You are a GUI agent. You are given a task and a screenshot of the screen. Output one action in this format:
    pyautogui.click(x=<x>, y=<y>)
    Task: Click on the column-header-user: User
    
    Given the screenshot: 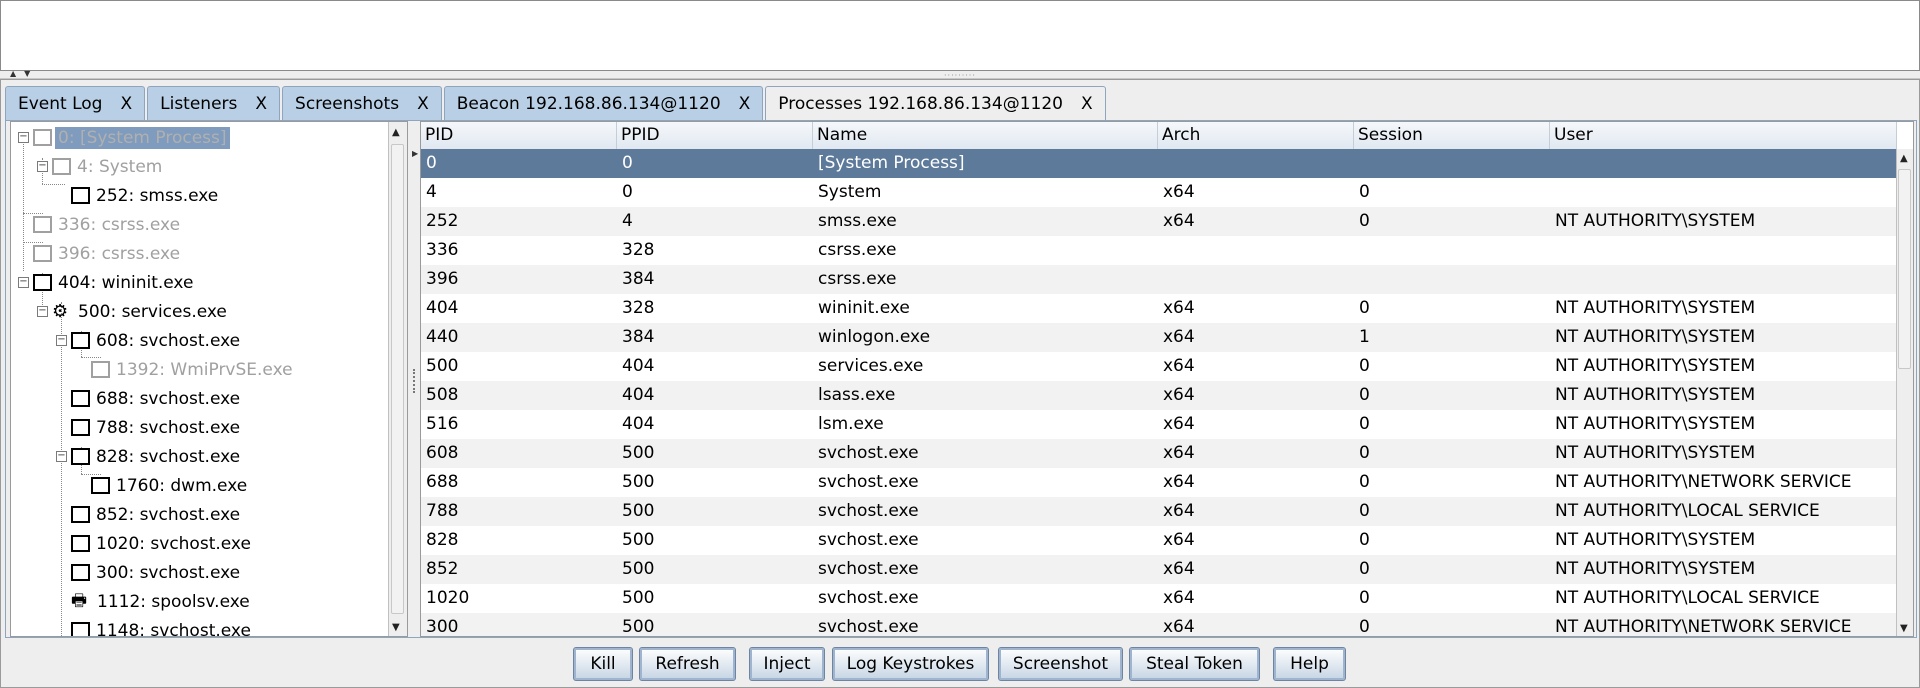 What is the action you would take?
    pyautogui.click(x=1723, y=135)
    